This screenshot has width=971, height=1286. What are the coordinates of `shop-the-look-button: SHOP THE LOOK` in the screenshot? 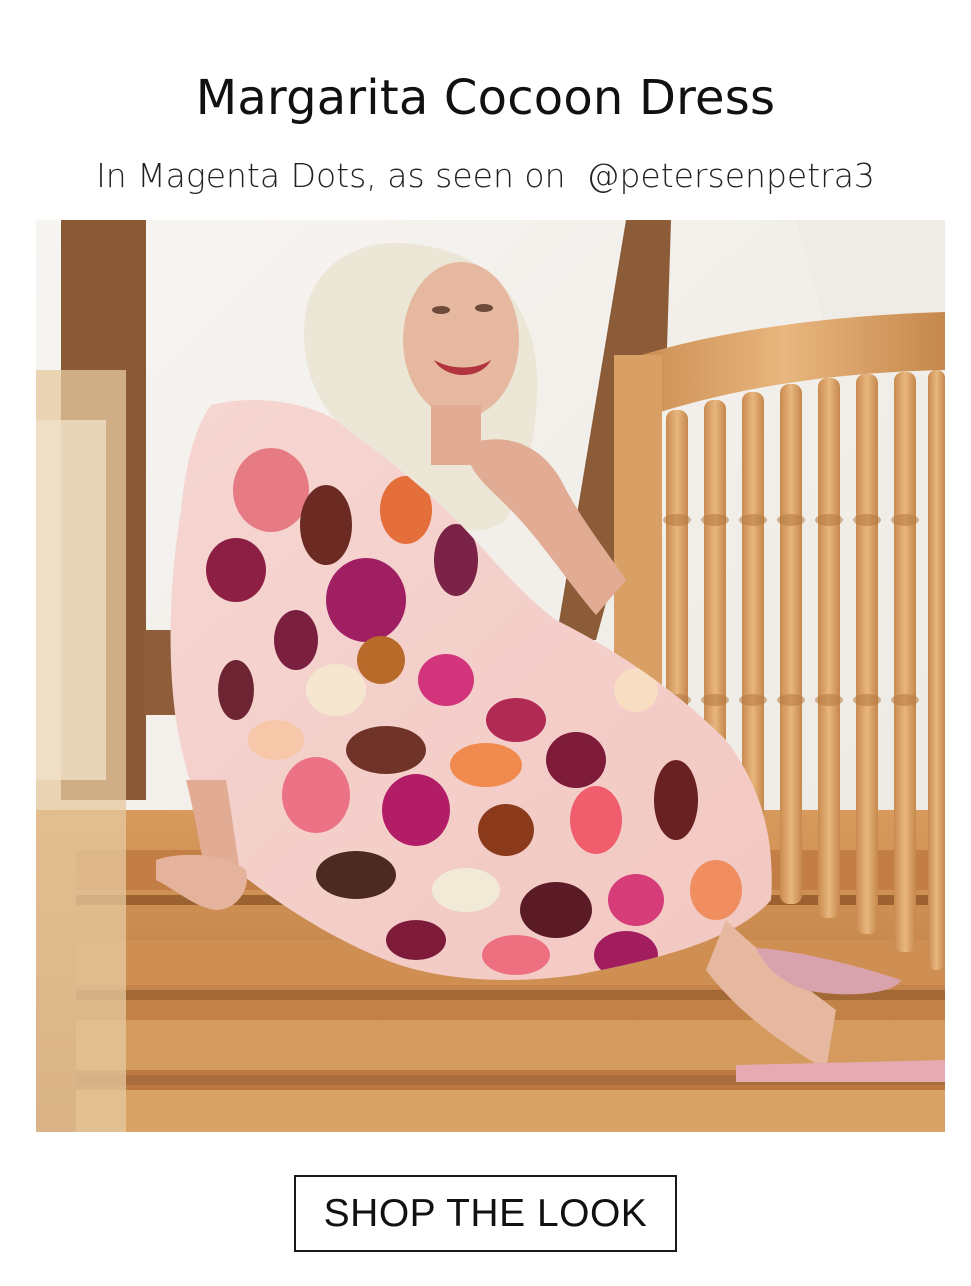 It's located at (485, 1213).